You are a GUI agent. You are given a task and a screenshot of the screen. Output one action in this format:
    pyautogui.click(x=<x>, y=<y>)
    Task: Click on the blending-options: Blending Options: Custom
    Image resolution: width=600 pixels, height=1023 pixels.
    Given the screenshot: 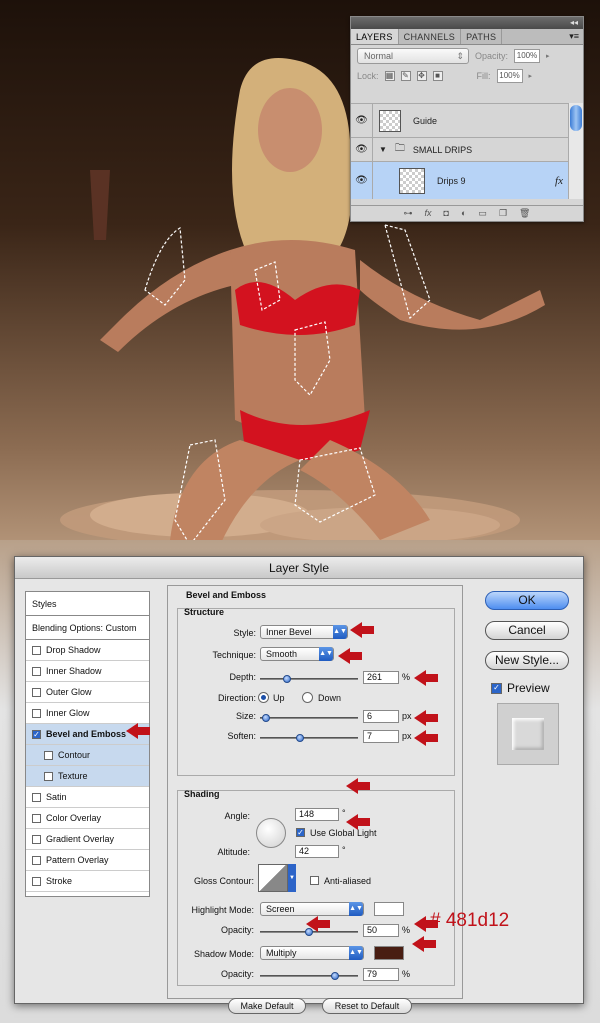 What is the action you would take?
    pyautogui.click(x=87, y=628)
    